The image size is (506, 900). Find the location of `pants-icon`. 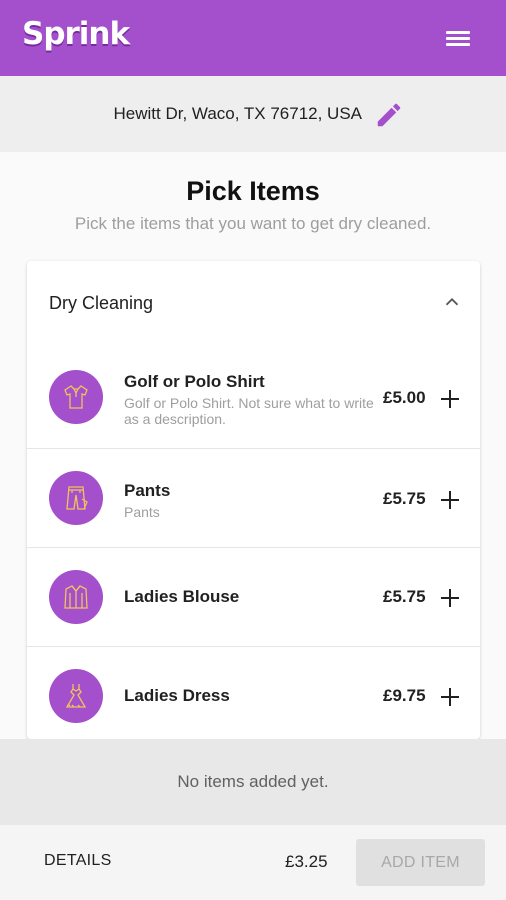

pants-icon is located at coordinates (76, 498).